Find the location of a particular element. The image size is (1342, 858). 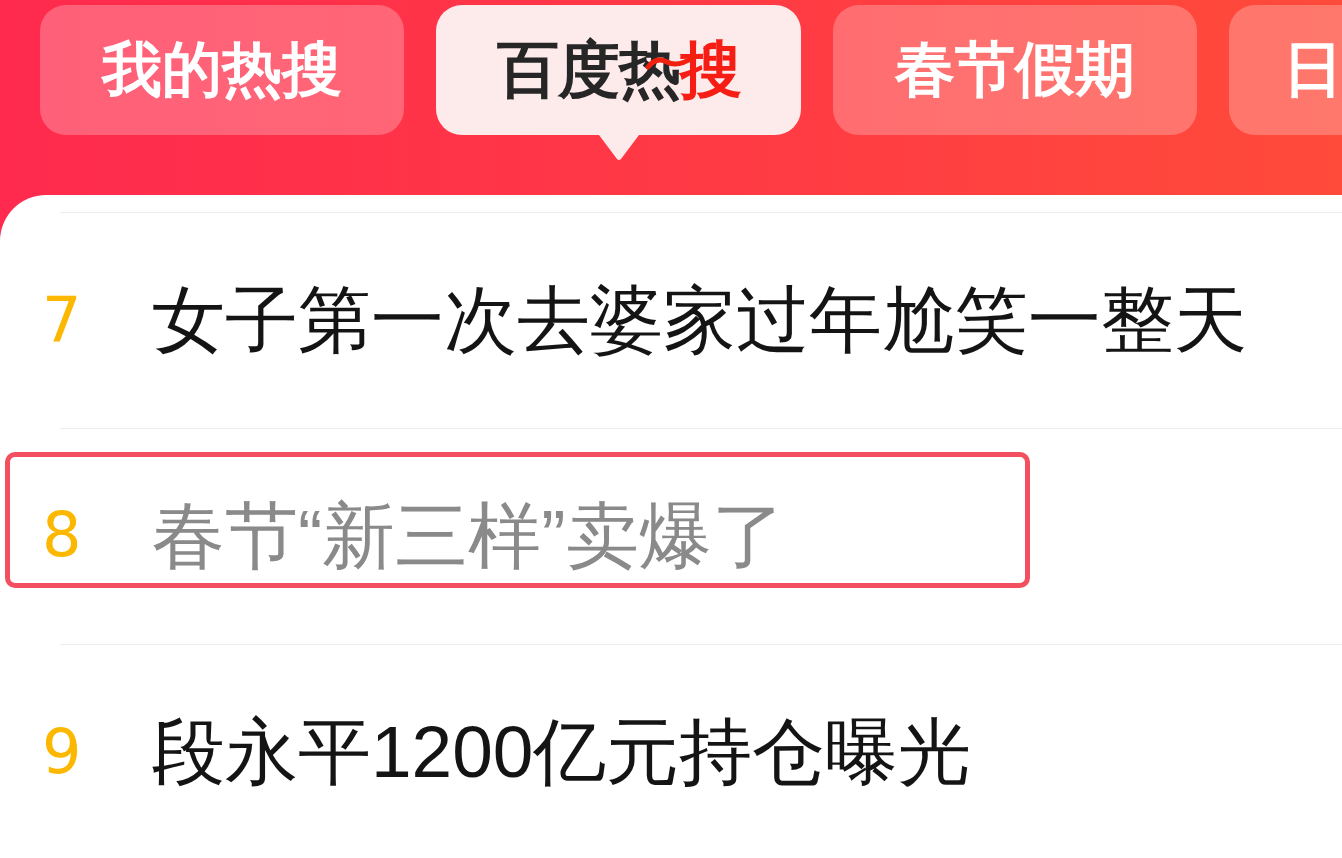

tab: 我的热搜 is located at coordinates (222, 70).